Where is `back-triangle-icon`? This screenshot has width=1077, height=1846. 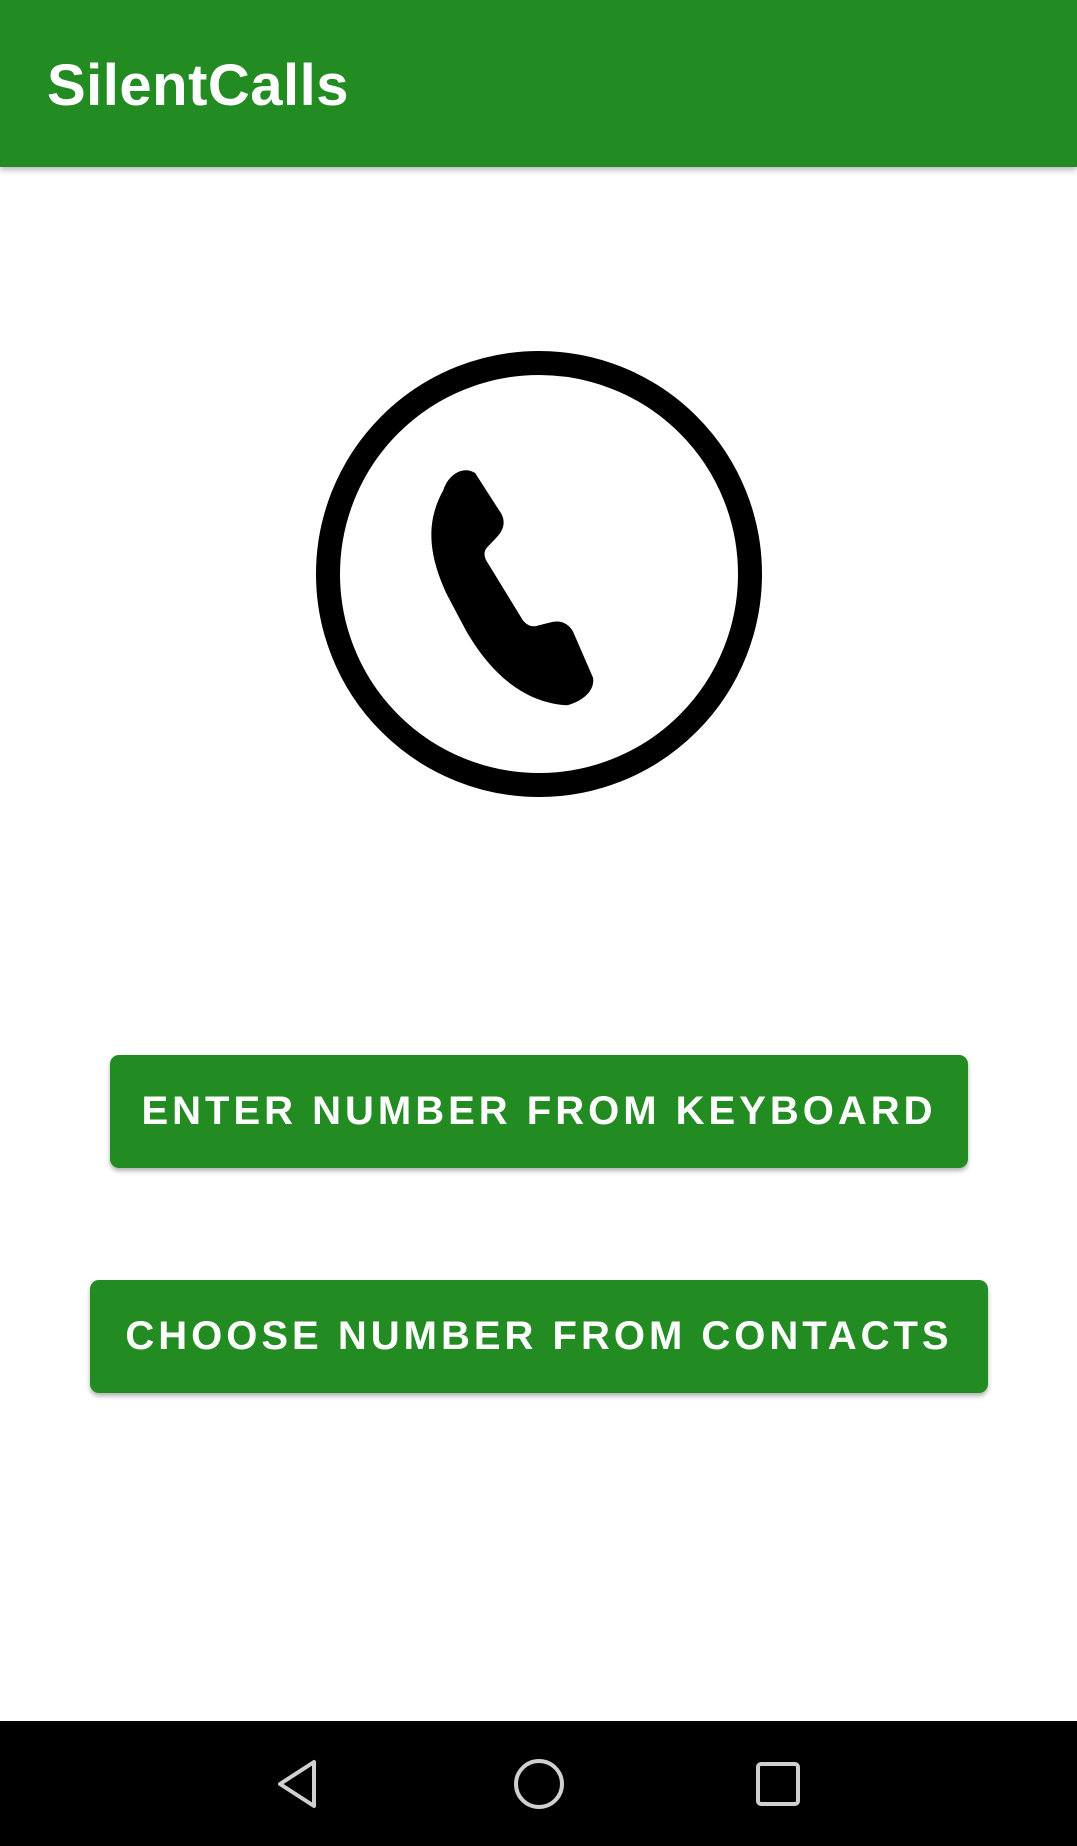
back-triangle-icon is located at coordinates (297, 1783).